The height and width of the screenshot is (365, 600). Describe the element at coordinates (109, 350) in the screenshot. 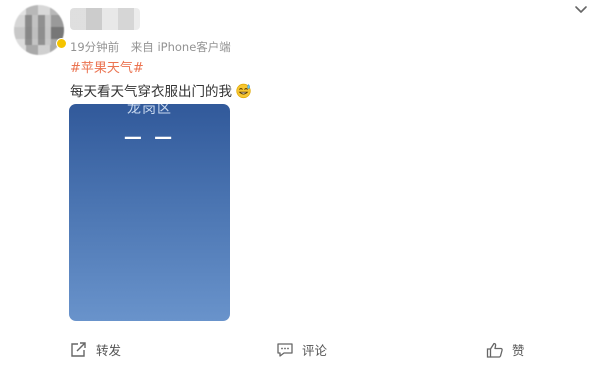

I see `repost-label: 转发` at that location.